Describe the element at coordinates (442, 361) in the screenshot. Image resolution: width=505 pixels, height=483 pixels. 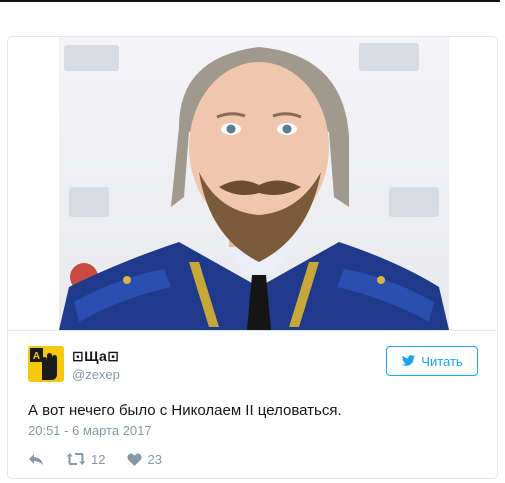
I see `follow-button-label: Читать` at that location.